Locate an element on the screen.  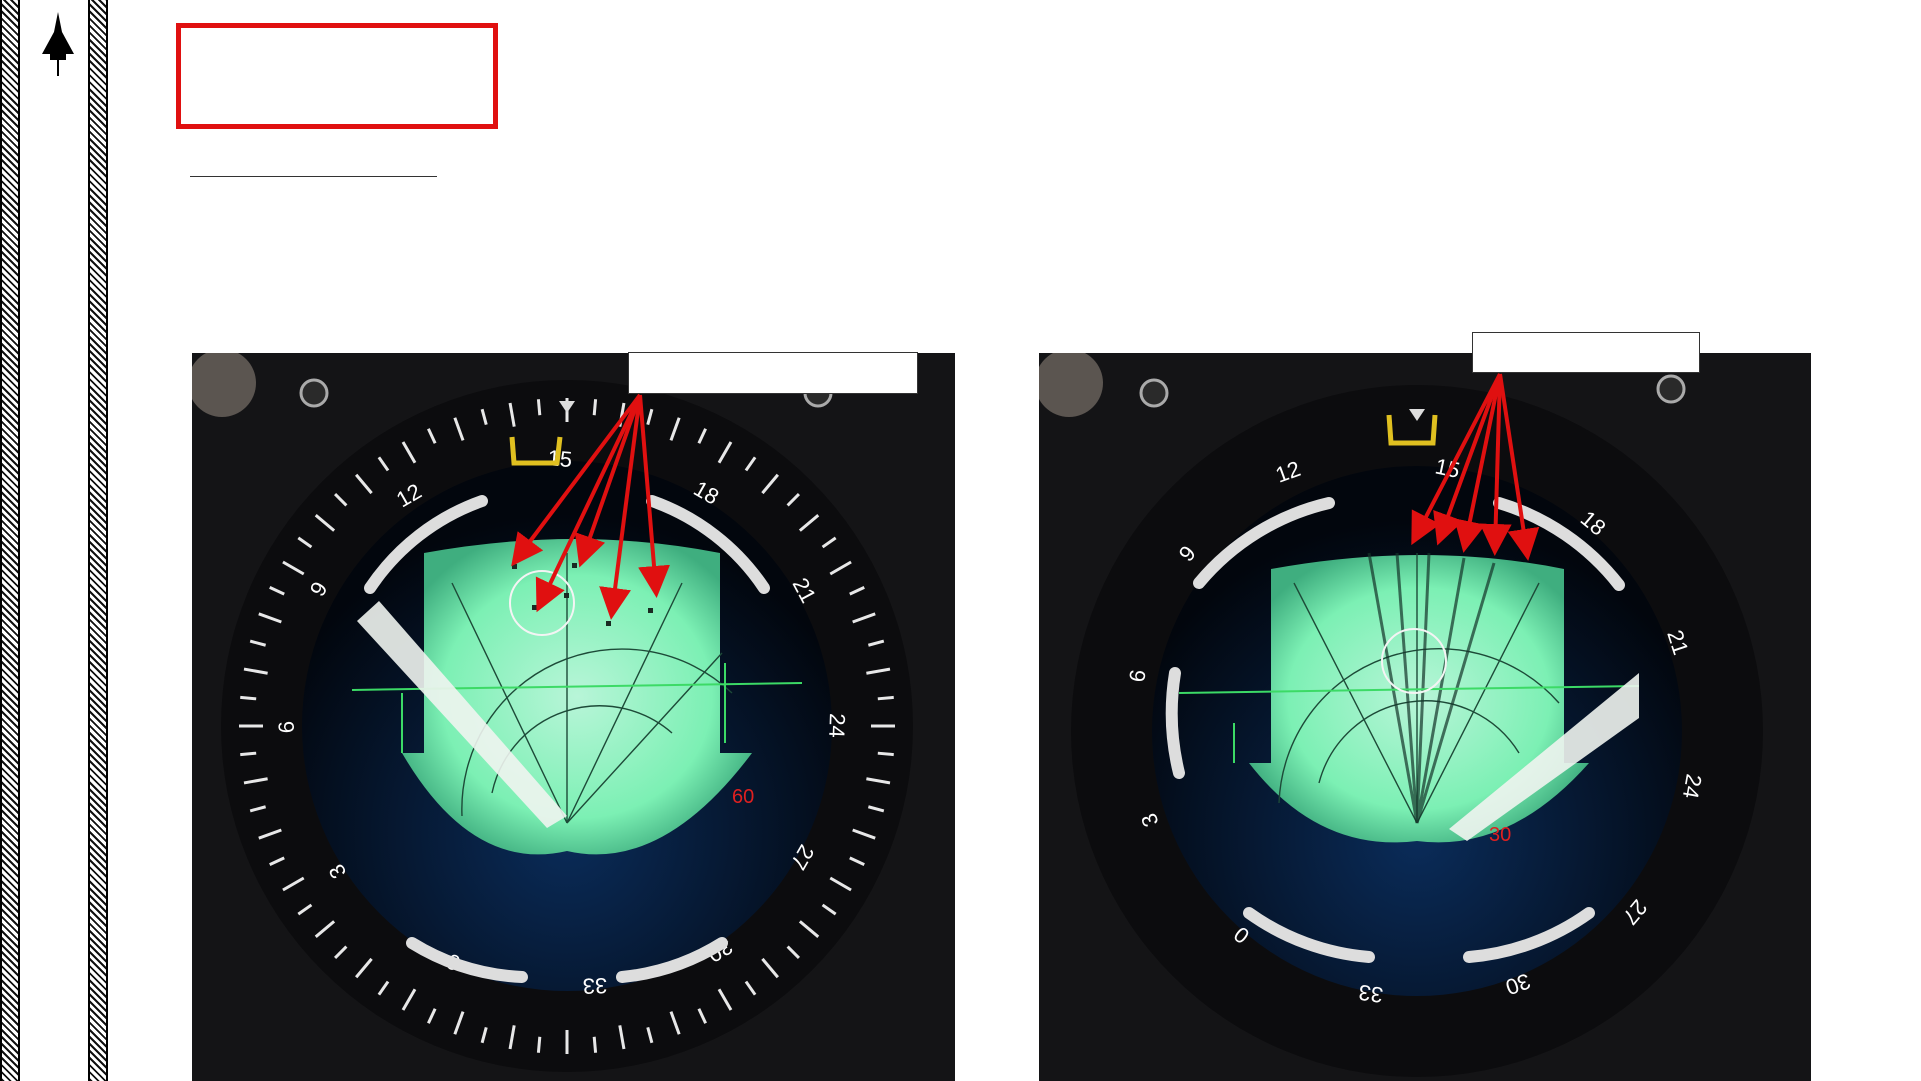
callout-box-right is located at coordinates (1586, 352).